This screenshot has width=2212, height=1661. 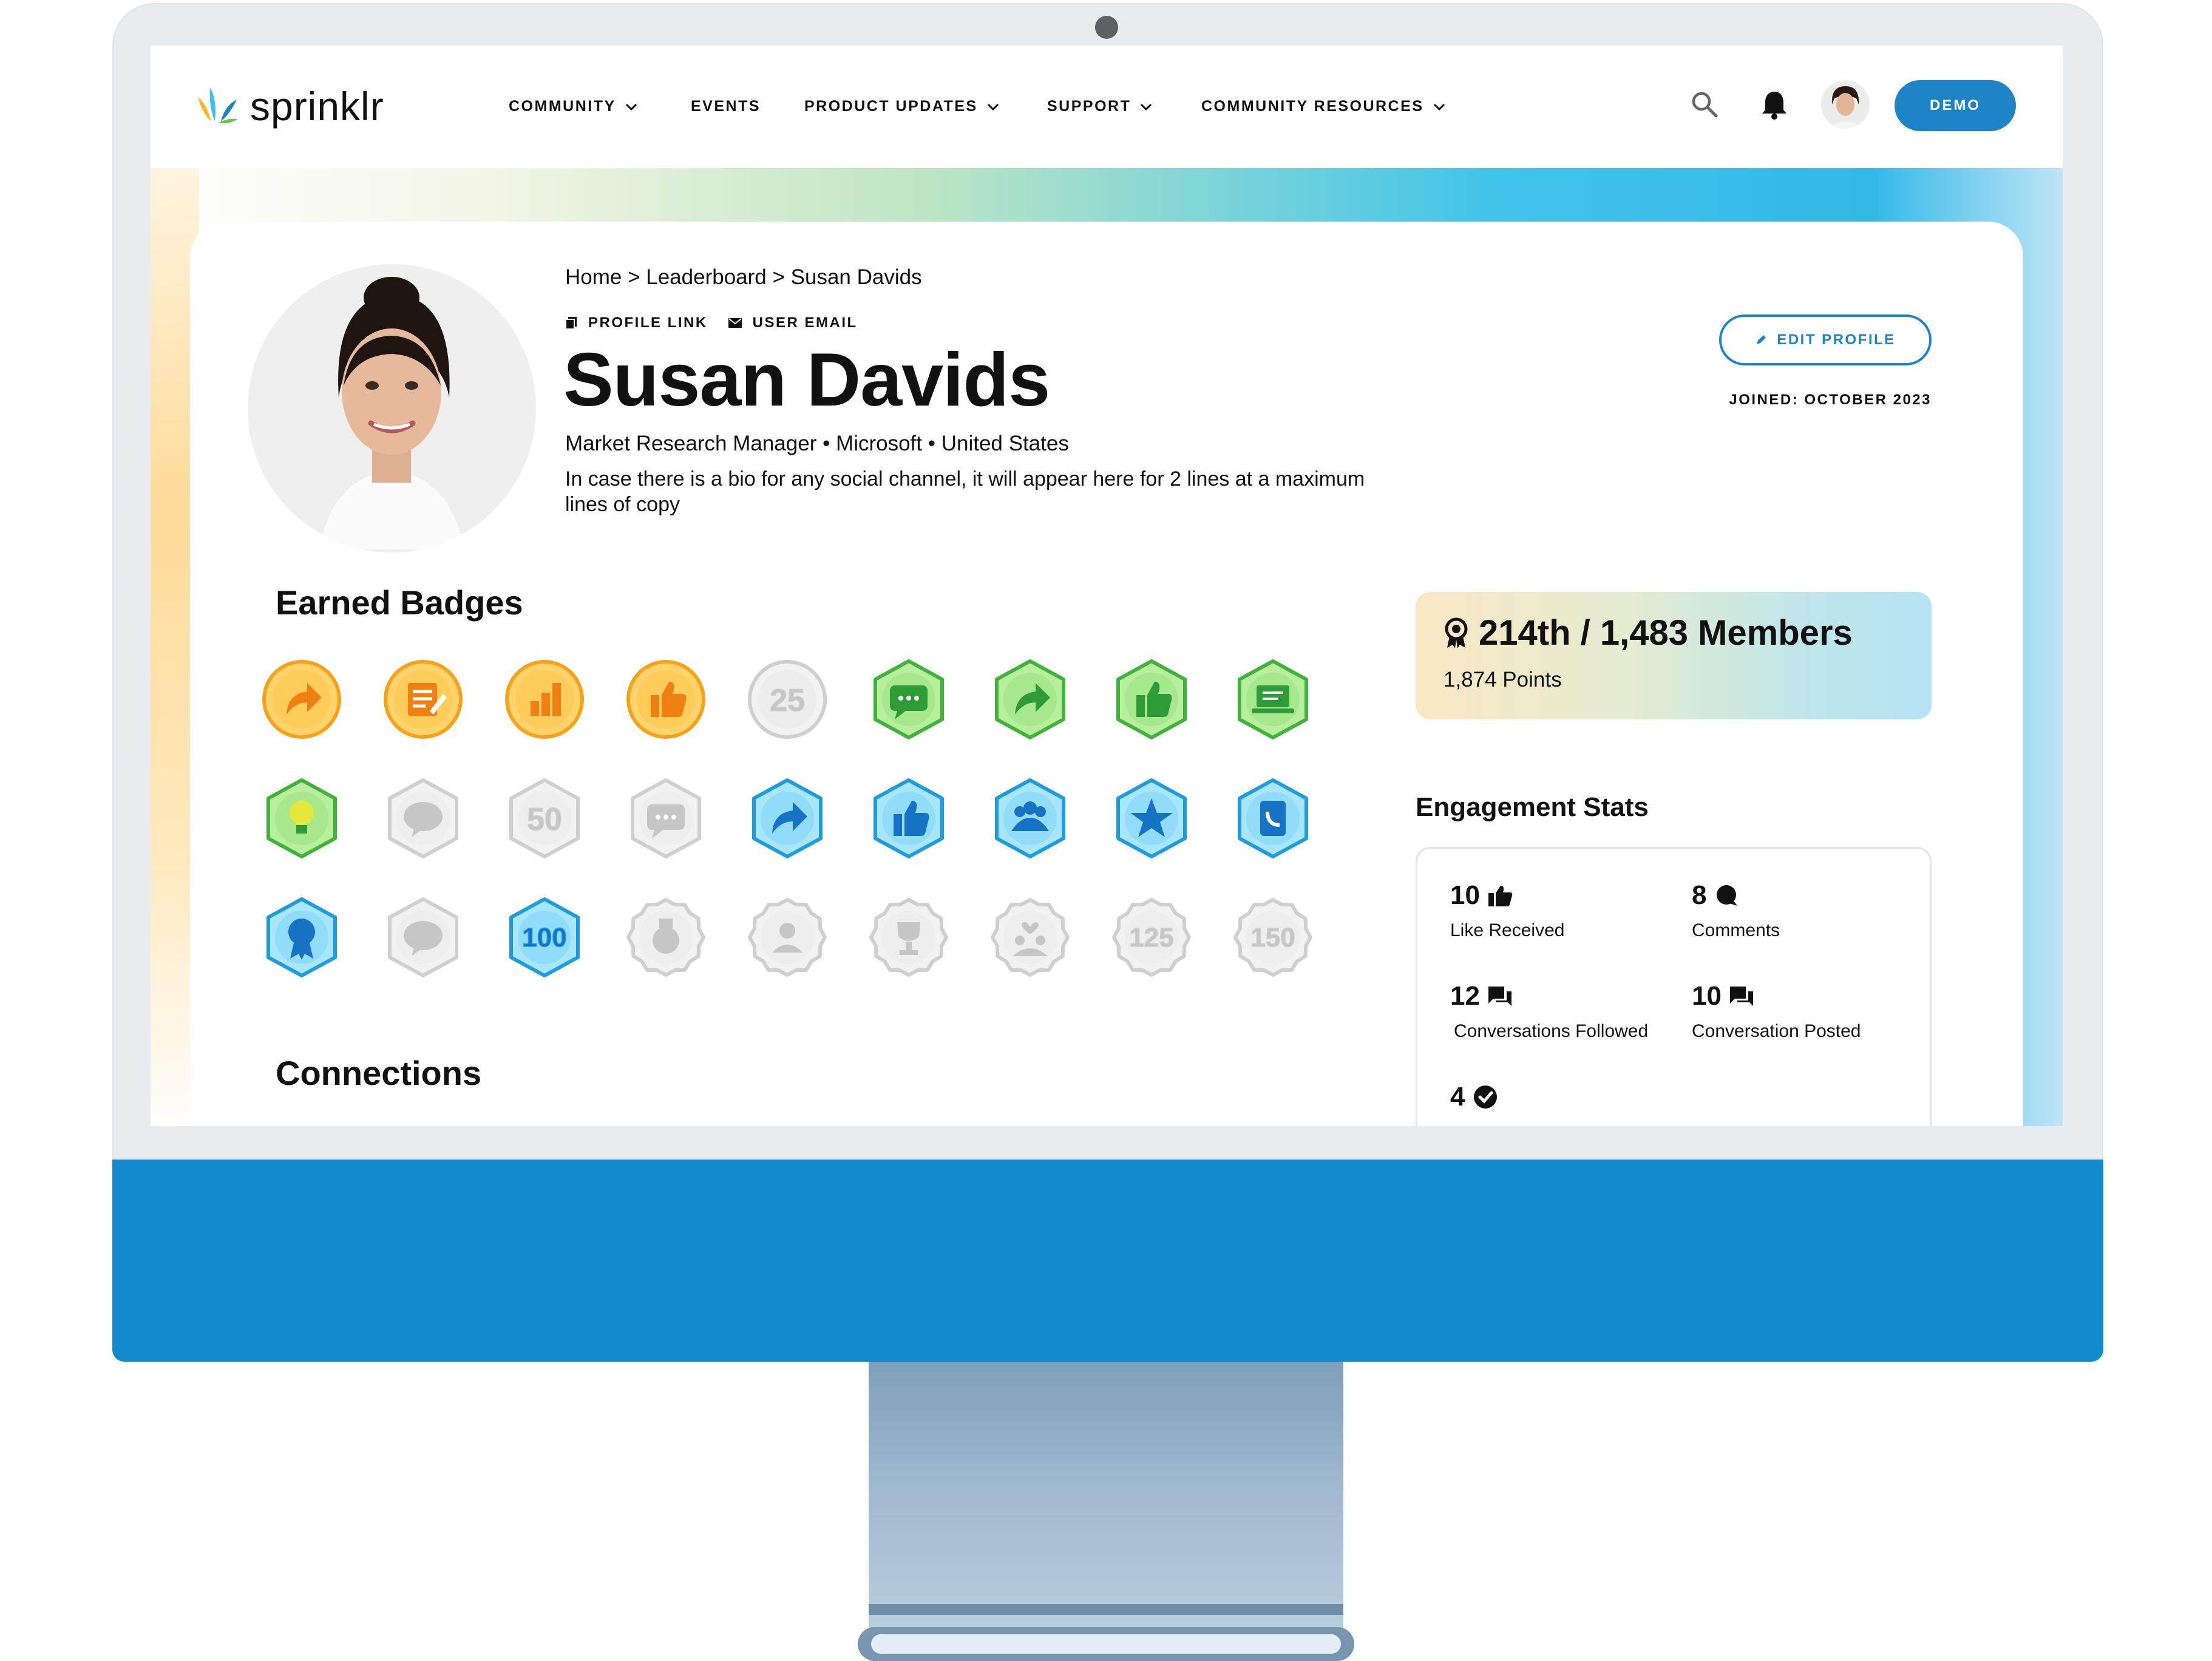 What do you see at coordinates (1776, 1031) in the screenshot?
I see `stat-label: Conversation Posted` at bounding box center [1776, 1031].